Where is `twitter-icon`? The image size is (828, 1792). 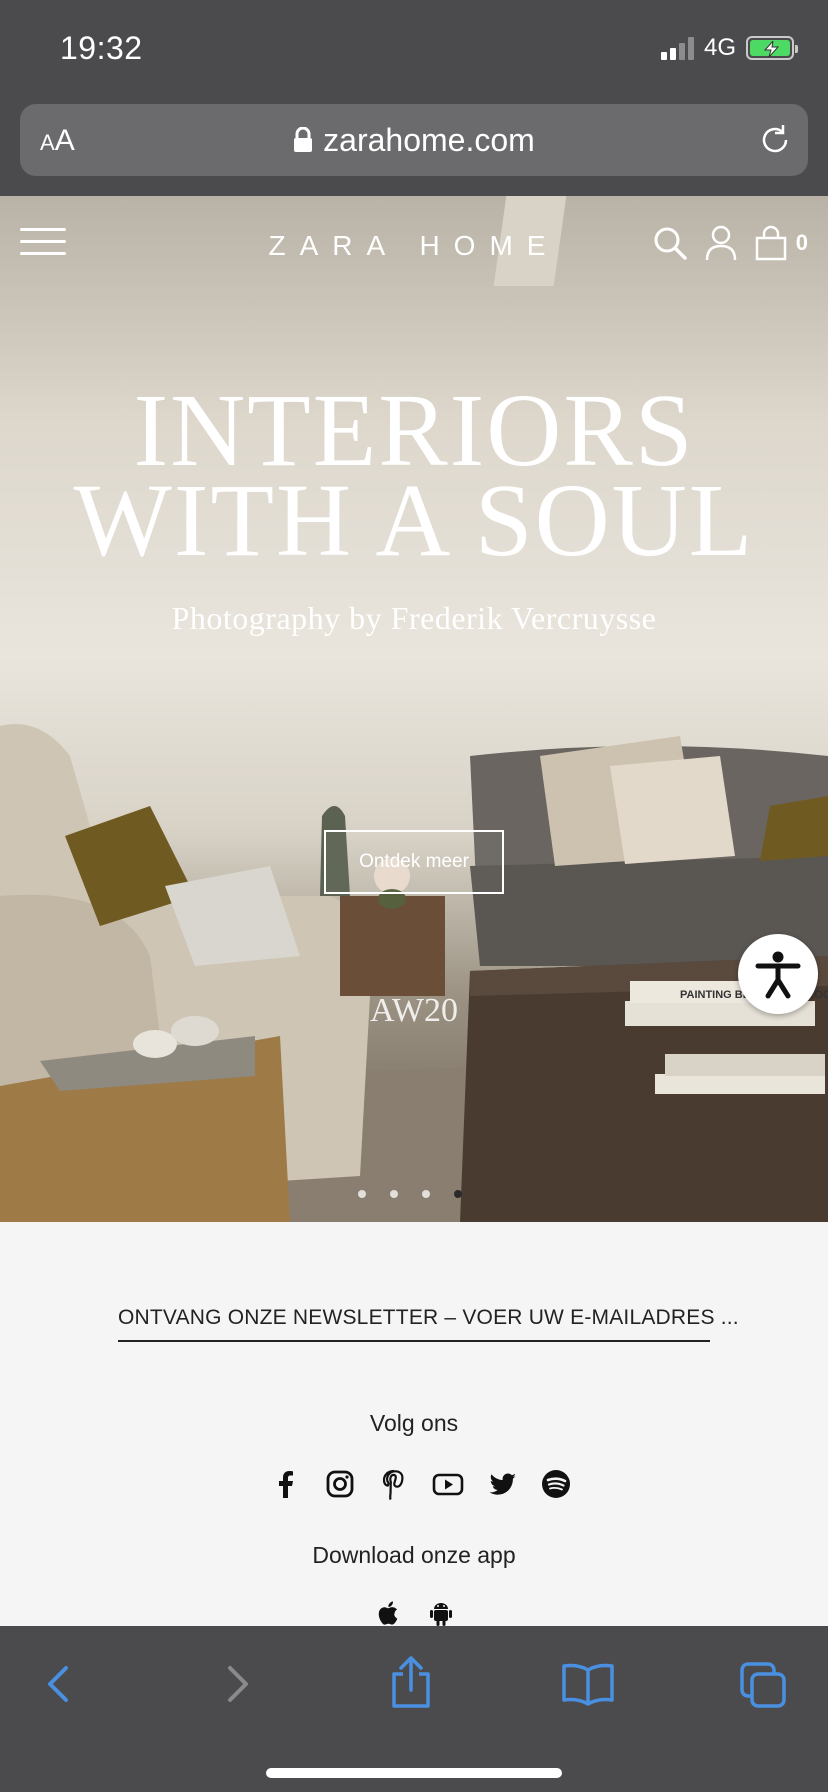
twitter-icon is located at coordinates (502, 1484).